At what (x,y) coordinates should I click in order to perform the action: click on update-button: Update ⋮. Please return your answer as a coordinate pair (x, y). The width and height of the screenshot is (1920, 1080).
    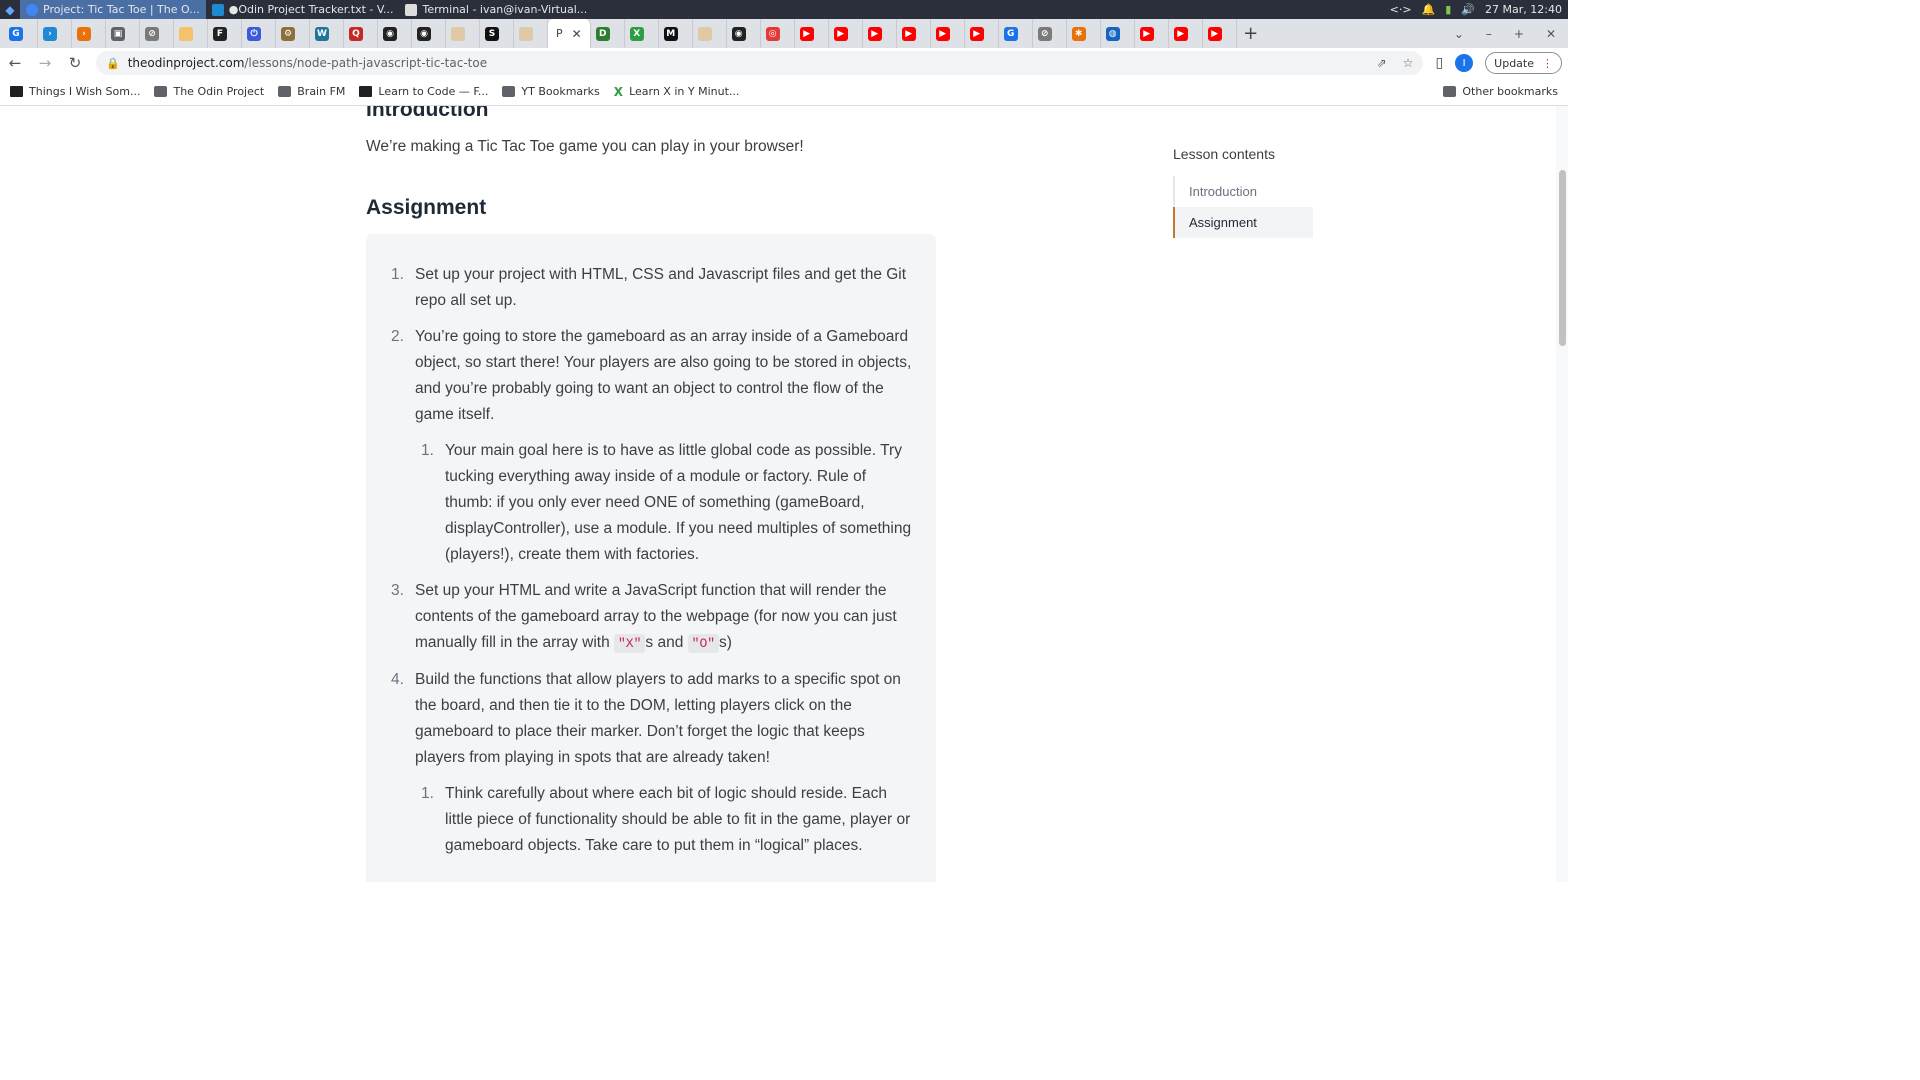
    Looking at the image, I should click on (1523, 63).